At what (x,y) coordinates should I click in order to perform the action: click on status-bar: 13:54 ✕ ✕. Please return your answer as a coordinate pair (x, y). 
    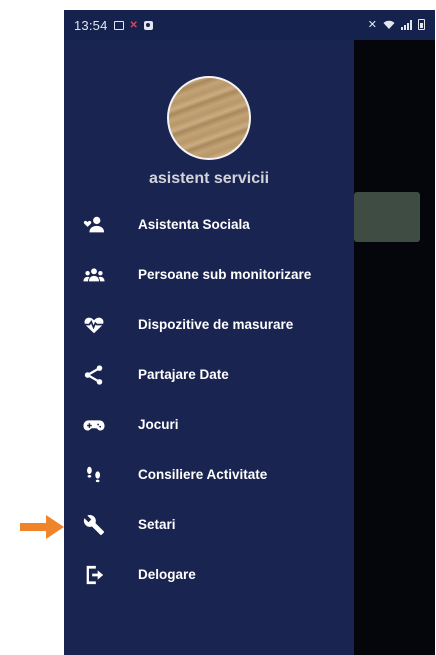
    Looking at the image, I should click on (249, 25).